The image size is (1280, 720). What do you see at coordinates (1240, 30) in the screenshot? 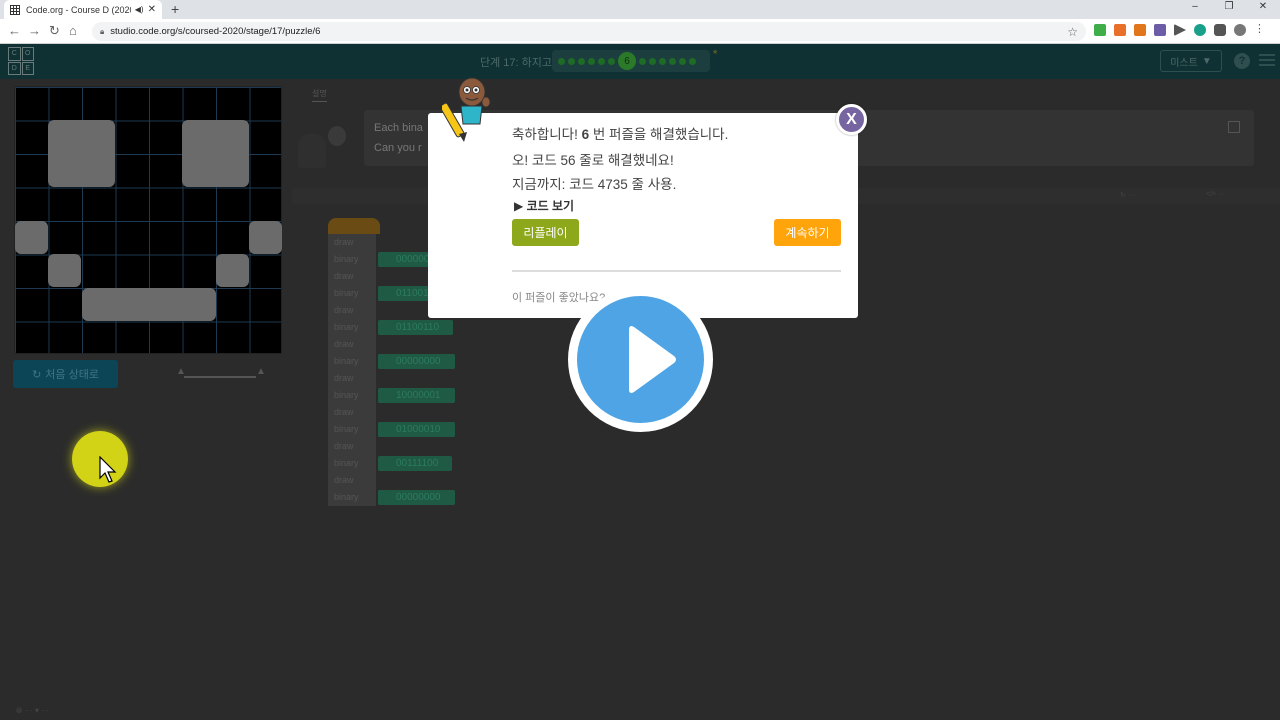
I see `profile-avatar` at bounding box center [1240, 30].